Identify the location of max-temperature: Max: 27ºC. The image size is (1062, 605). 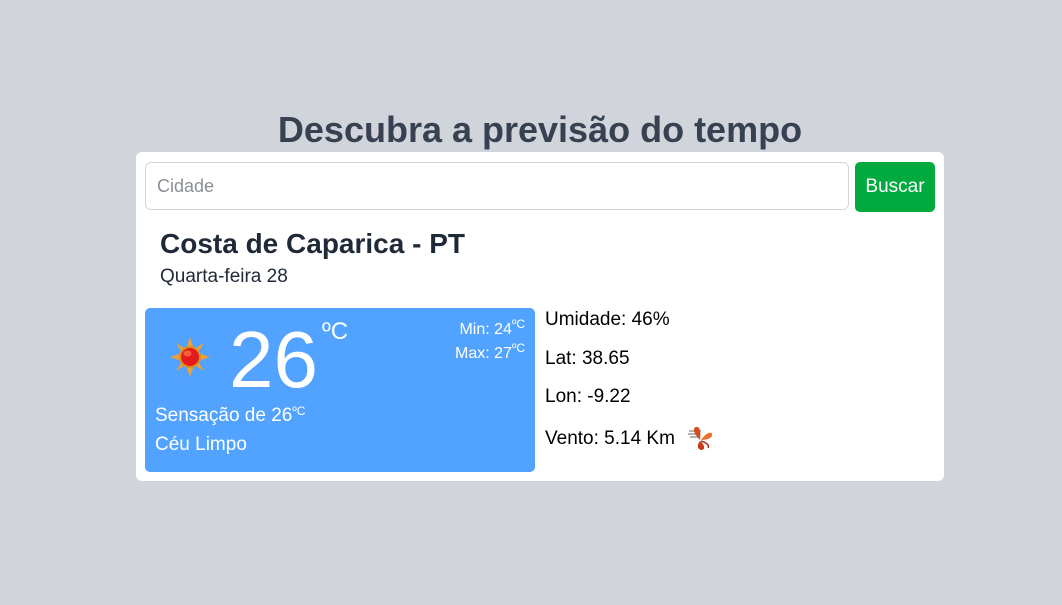
(490, 351).